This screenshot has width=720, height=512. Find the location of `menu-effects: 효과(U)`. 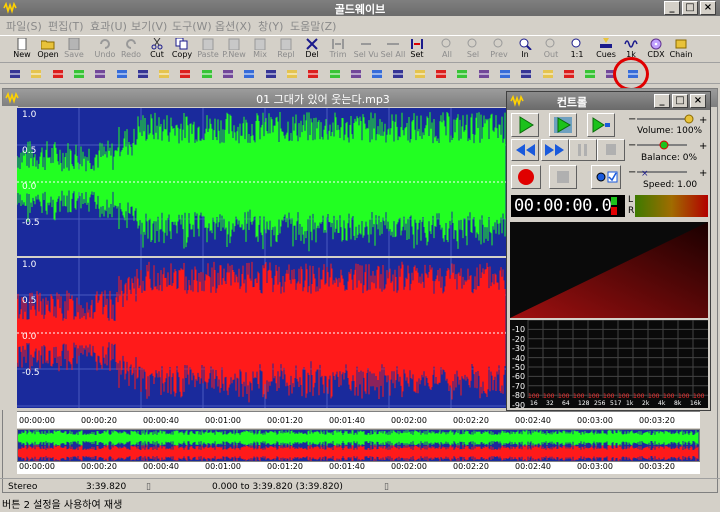

menu-effects: 효과(U) is located at coordinates (108, 26).